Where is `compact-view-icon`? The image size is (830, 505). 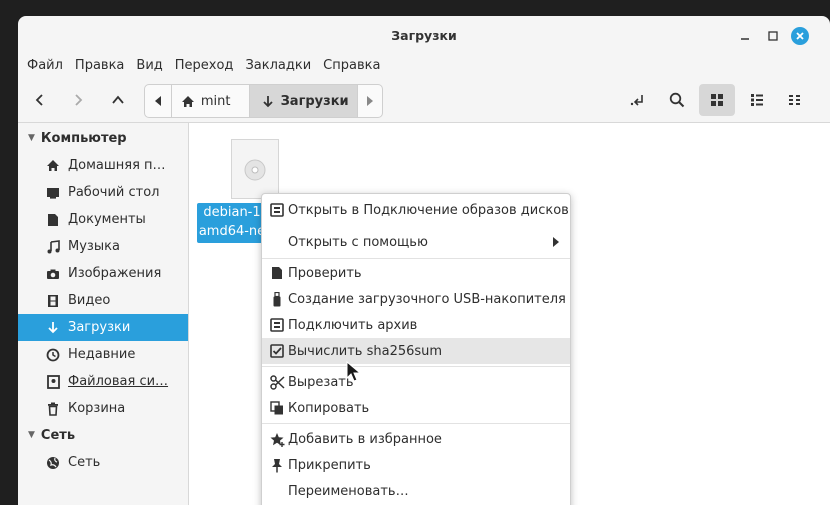 compact-view-icon is located at coordinates (794, 100).